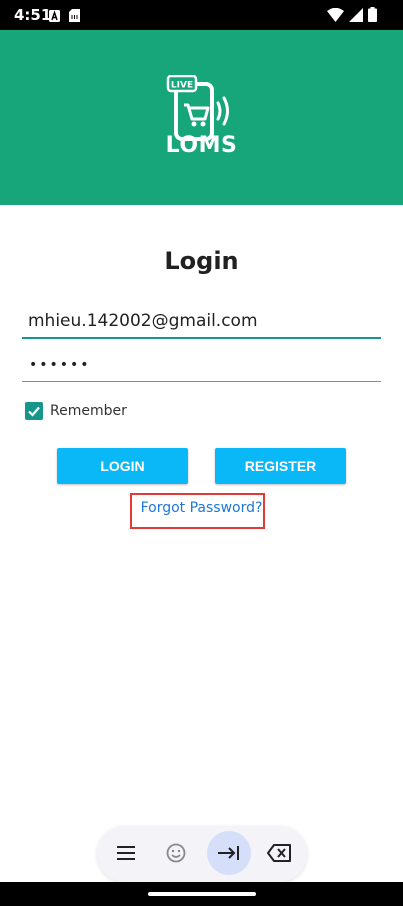  I want to click on menu-button, so click(126, 853).